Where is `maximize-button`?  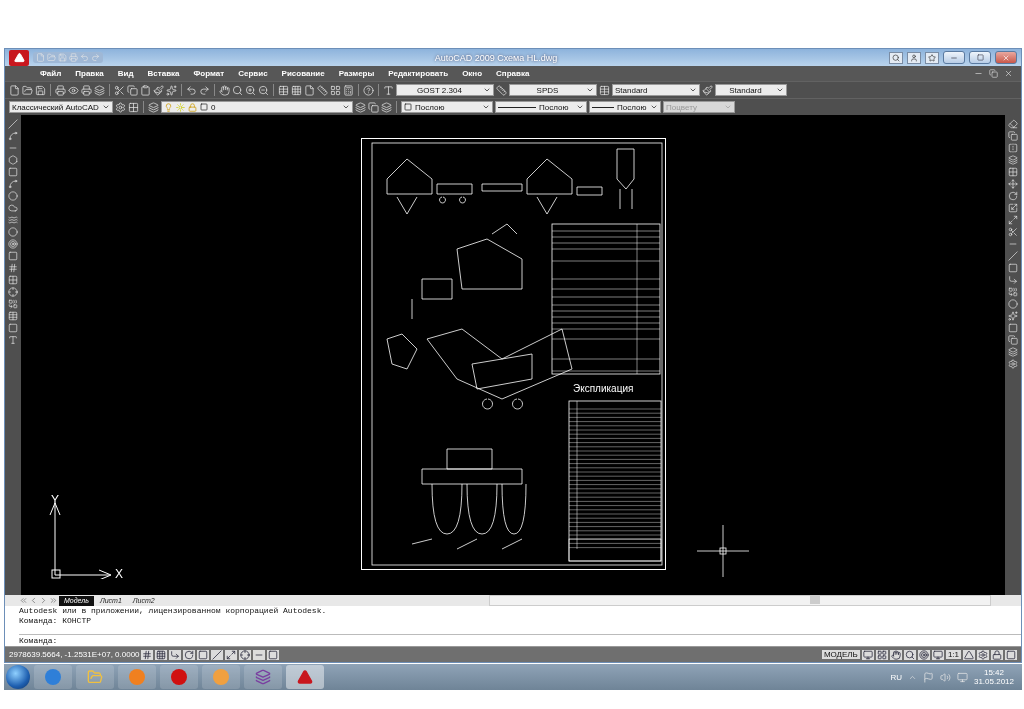 maximize-button is located at coordinates (980, 57).